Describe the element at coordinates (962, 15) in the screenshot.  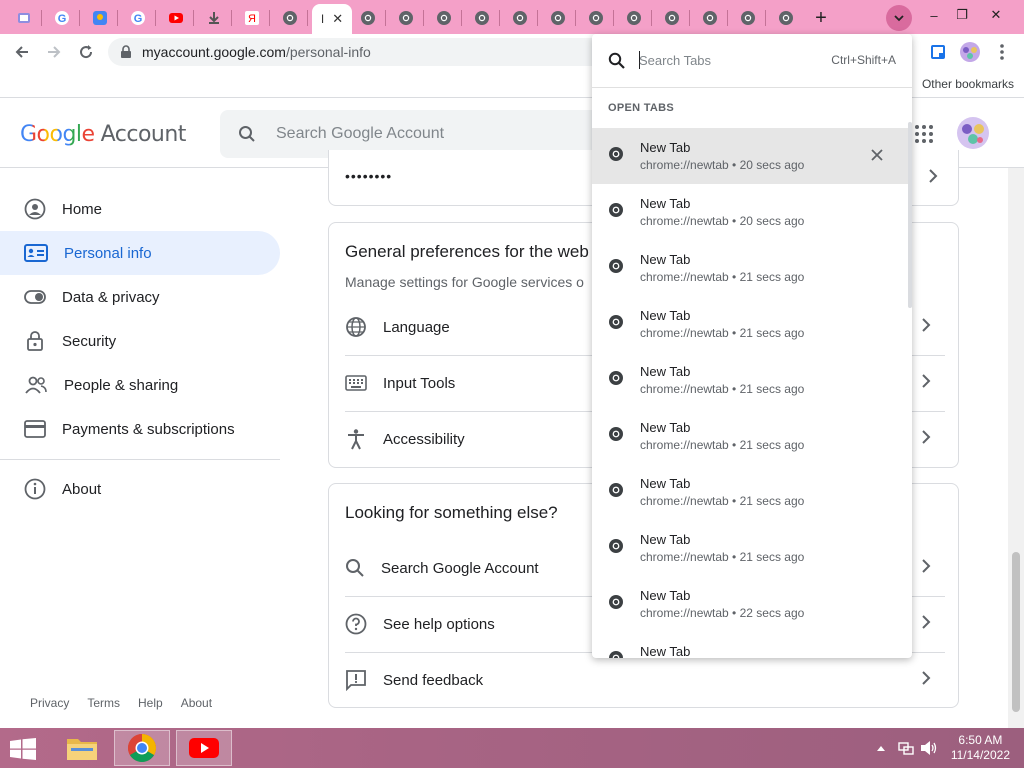
I see `maximize-button: ❐` at that location.